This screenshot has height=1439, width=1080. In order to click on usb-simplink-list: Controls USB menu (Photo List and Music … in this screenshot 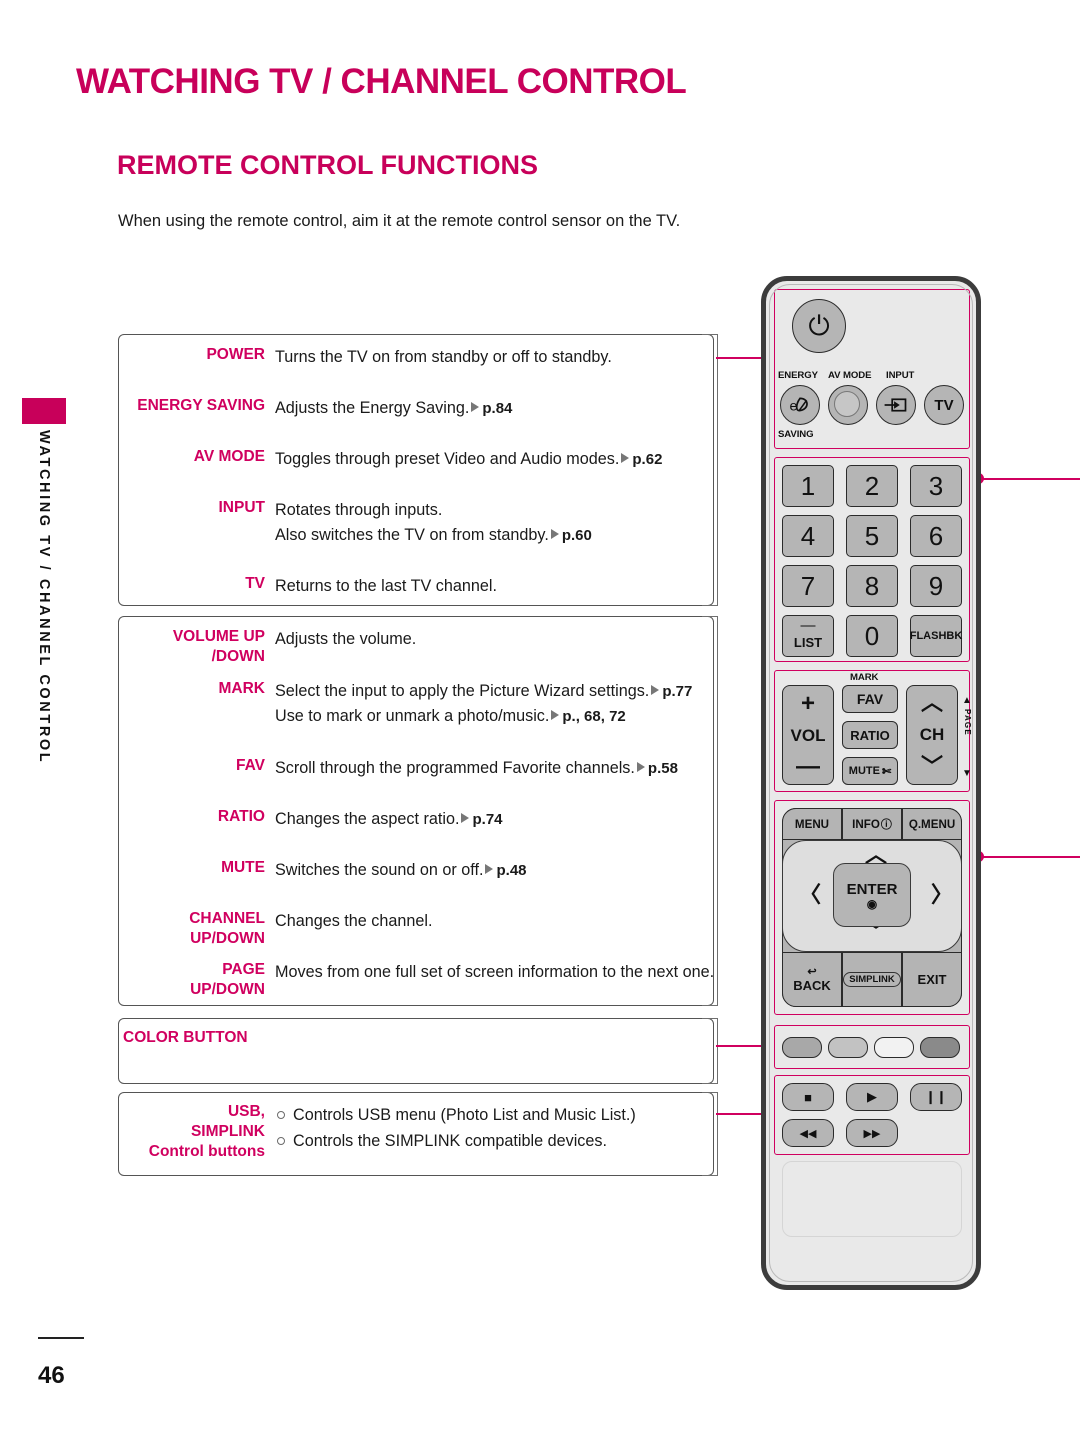, I will do `click(455, 1131)`.